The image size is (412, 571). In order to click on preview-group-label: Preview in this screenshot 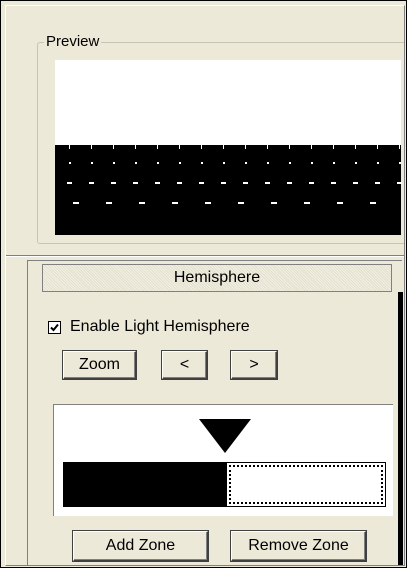, I will do `click(73, 42)`.